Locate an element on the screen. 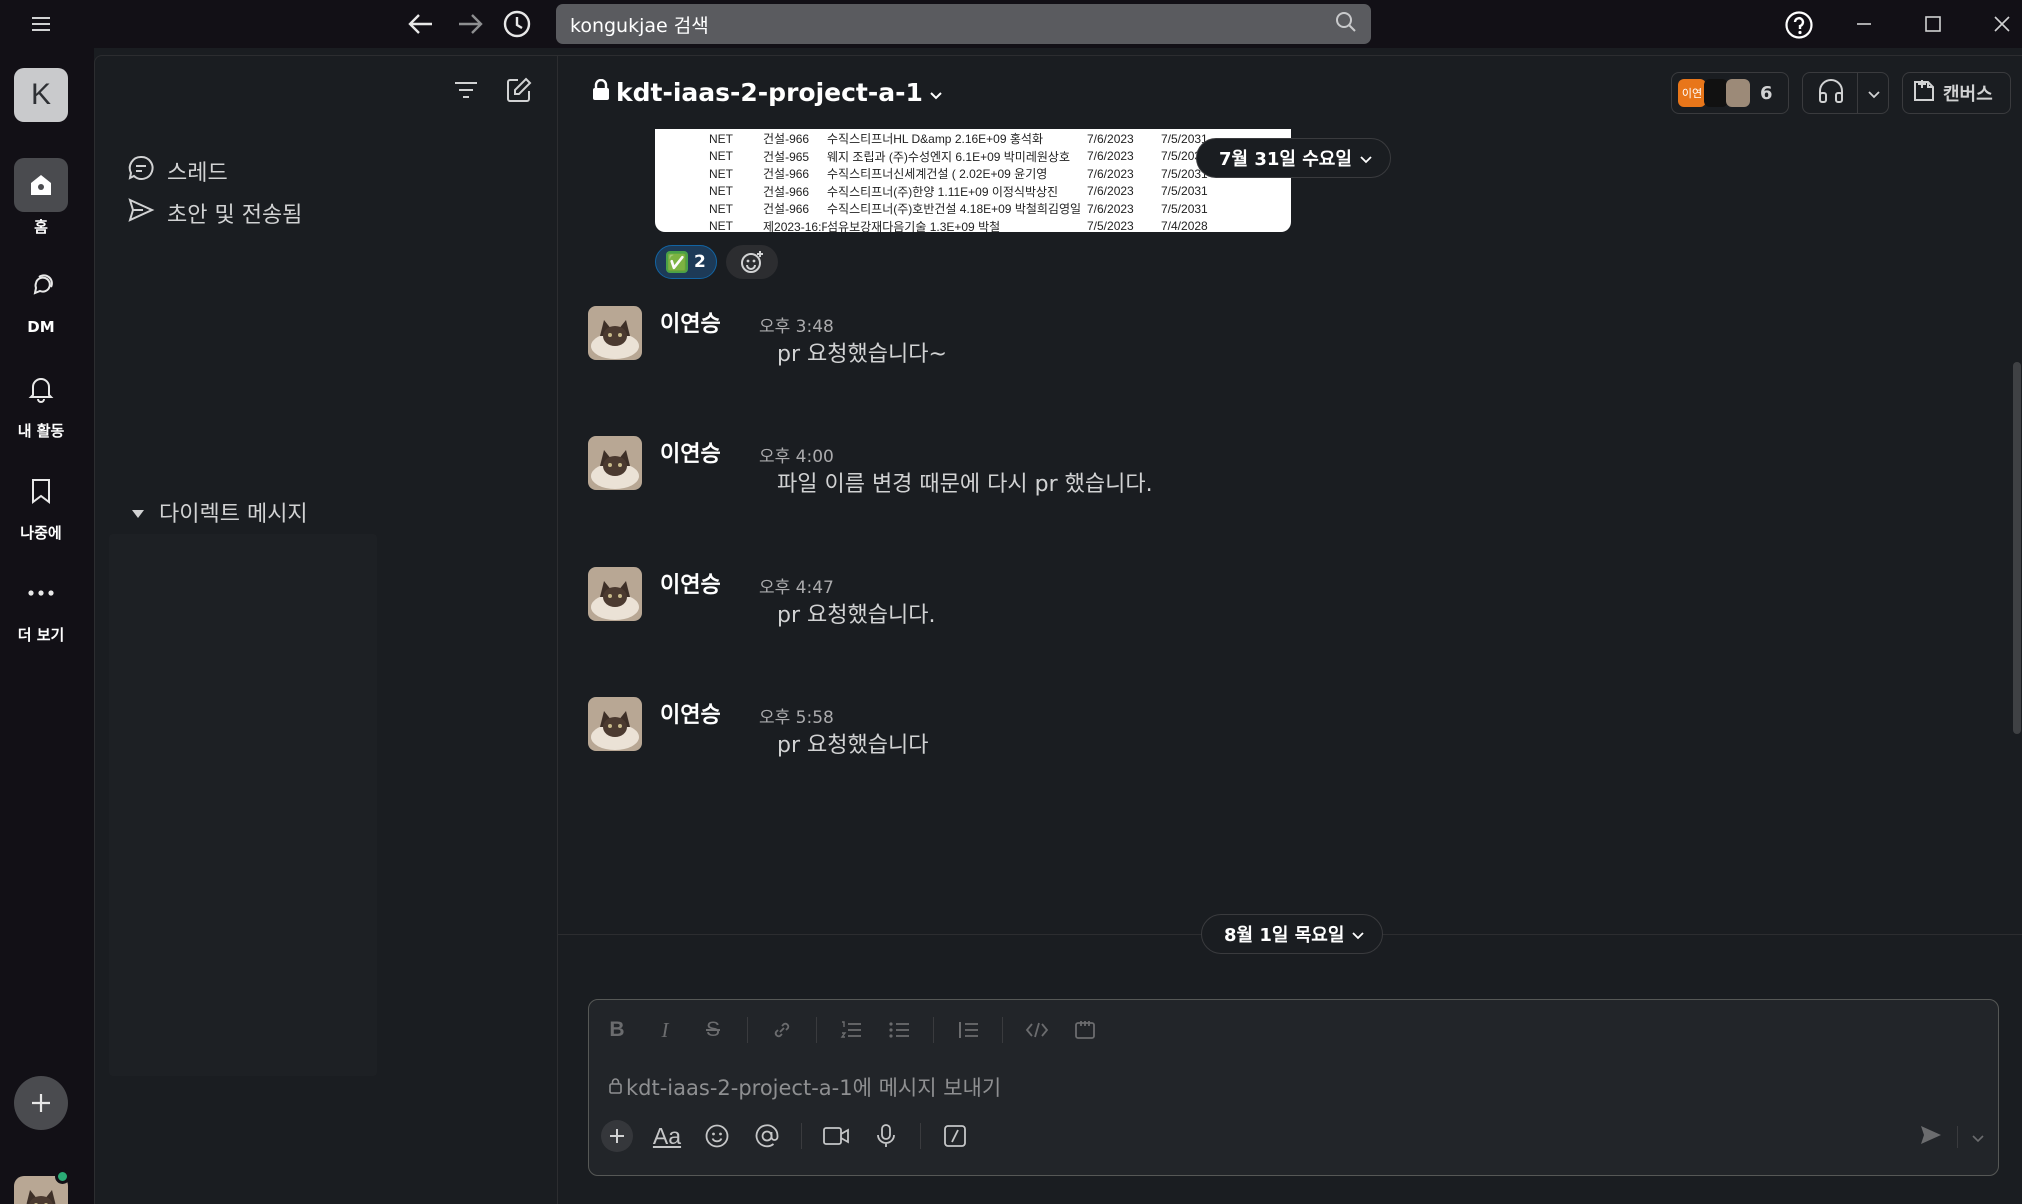 This screenshot has height=1204, width=2022. preview-cell: 수직스티프너(주)호반건설 4.18E+09 박철희김영일 is located at coordinates (954, 209).